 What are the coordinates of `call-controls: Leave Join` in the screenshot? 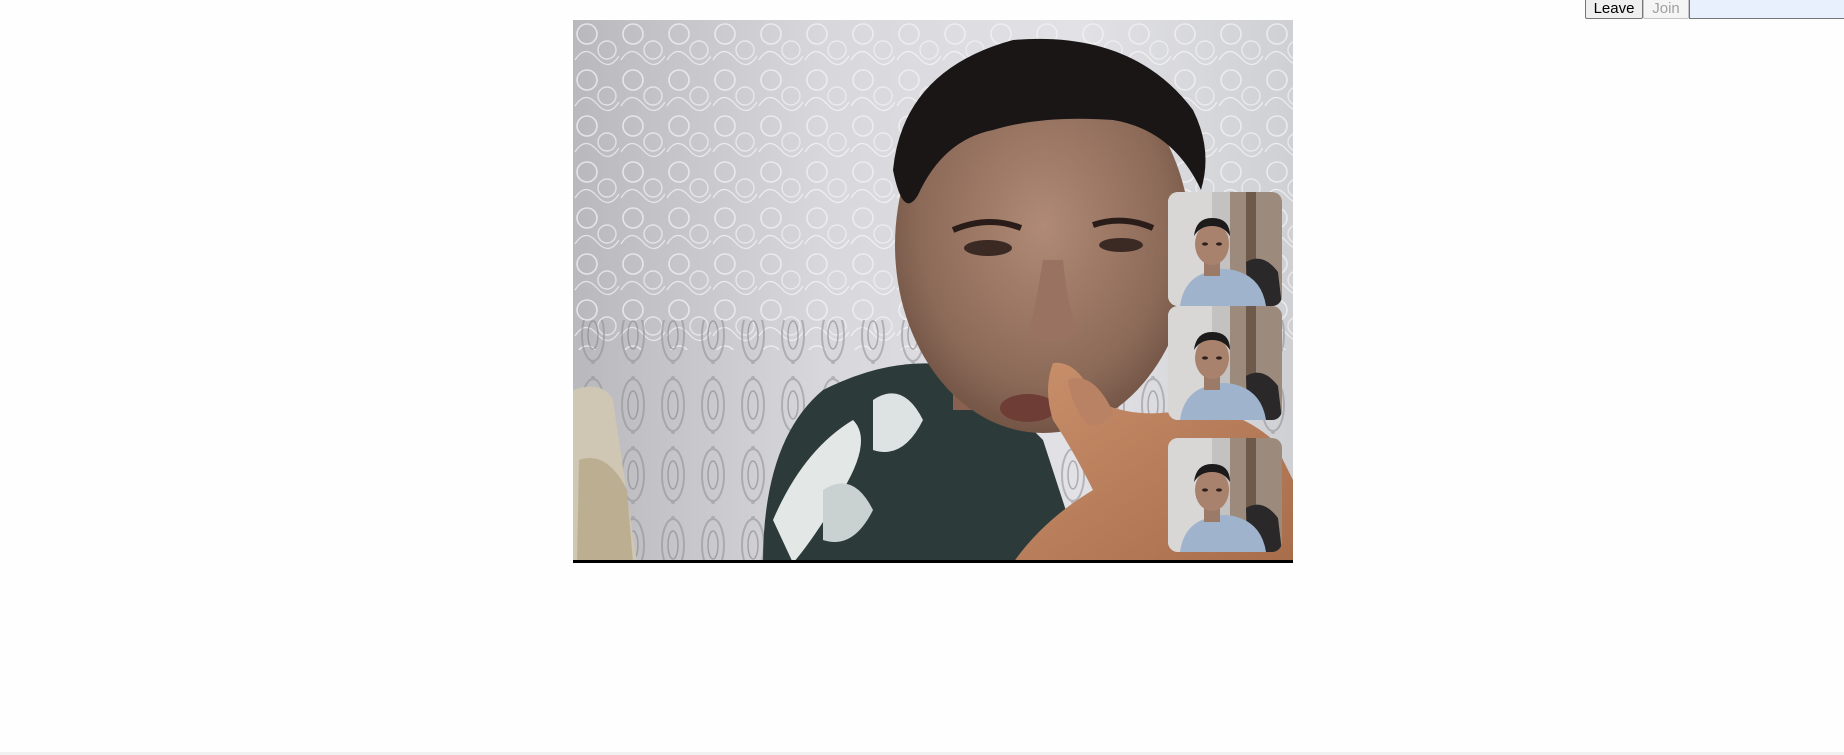 It's located at (1714, 9).